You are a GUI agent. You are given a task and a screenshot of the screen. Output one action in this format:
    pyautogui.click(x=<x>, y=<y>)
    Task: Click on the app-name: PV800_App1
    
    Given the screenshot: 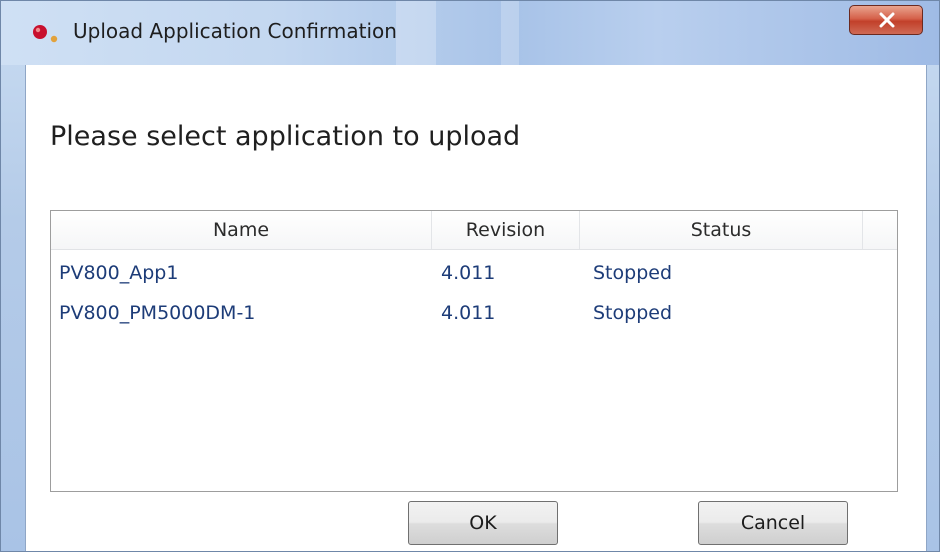 What is the action you would take?
    pyautogui.click(x=119, y=273)
    